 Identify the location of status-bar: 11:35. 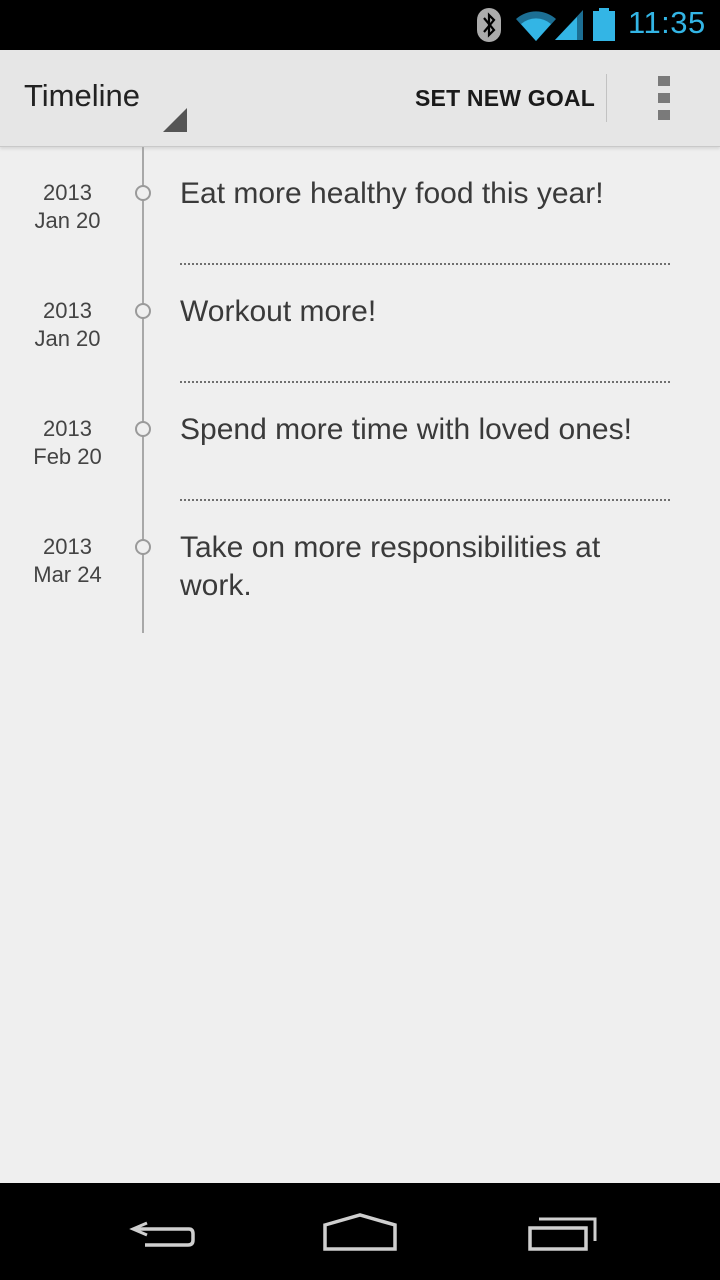
(360, 25).